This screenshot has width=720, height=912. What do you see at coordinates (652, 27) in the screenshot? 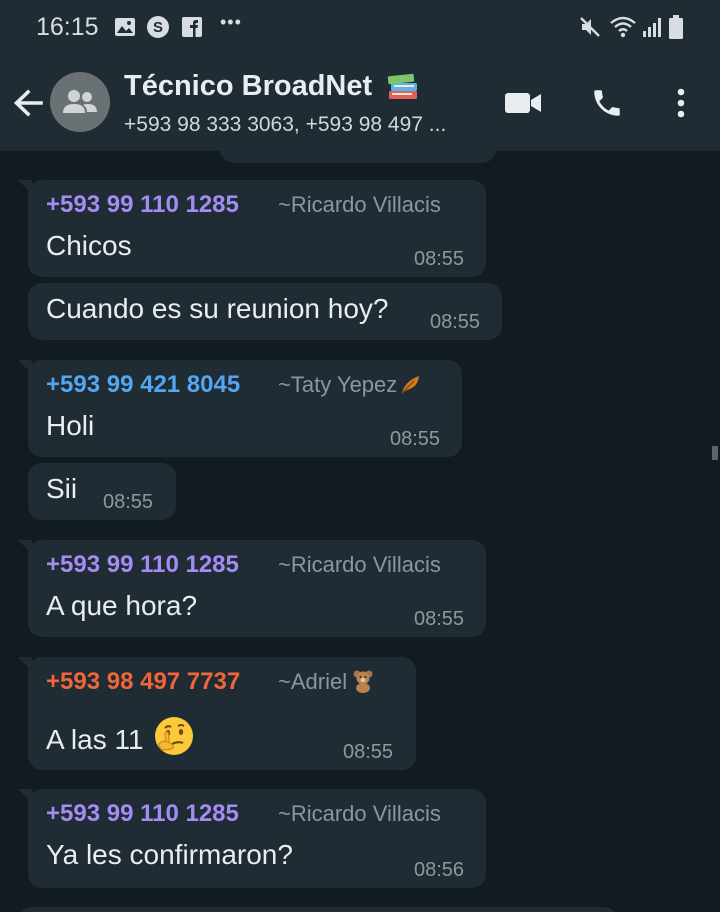
I see `signal-icon` at bounding box center [652, 27].